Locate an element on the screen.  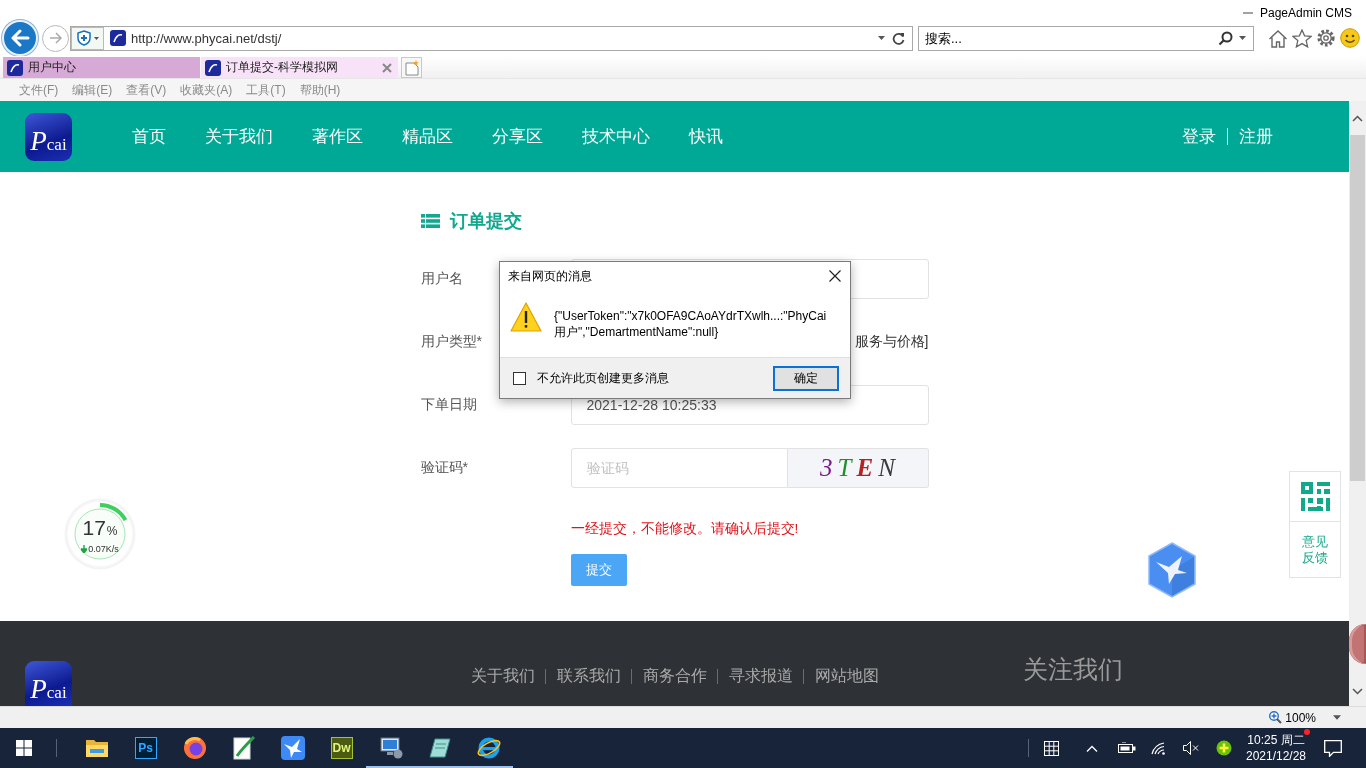
minimize-icon is located at coordinates (1247, 13).